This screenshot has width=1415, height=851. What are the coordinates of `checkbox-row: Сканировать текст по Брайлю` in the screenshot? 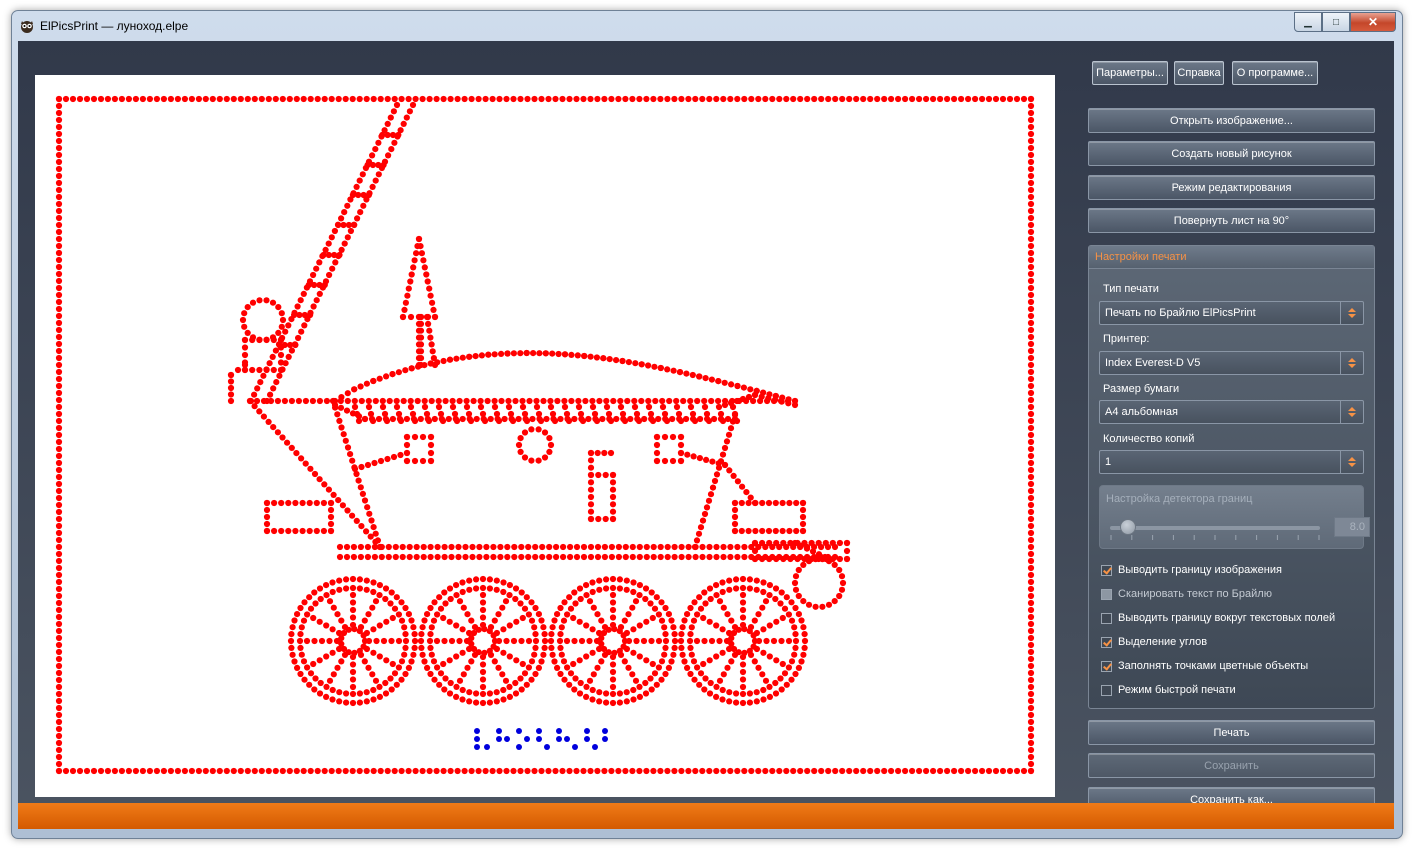 It's located at (1186, 594).